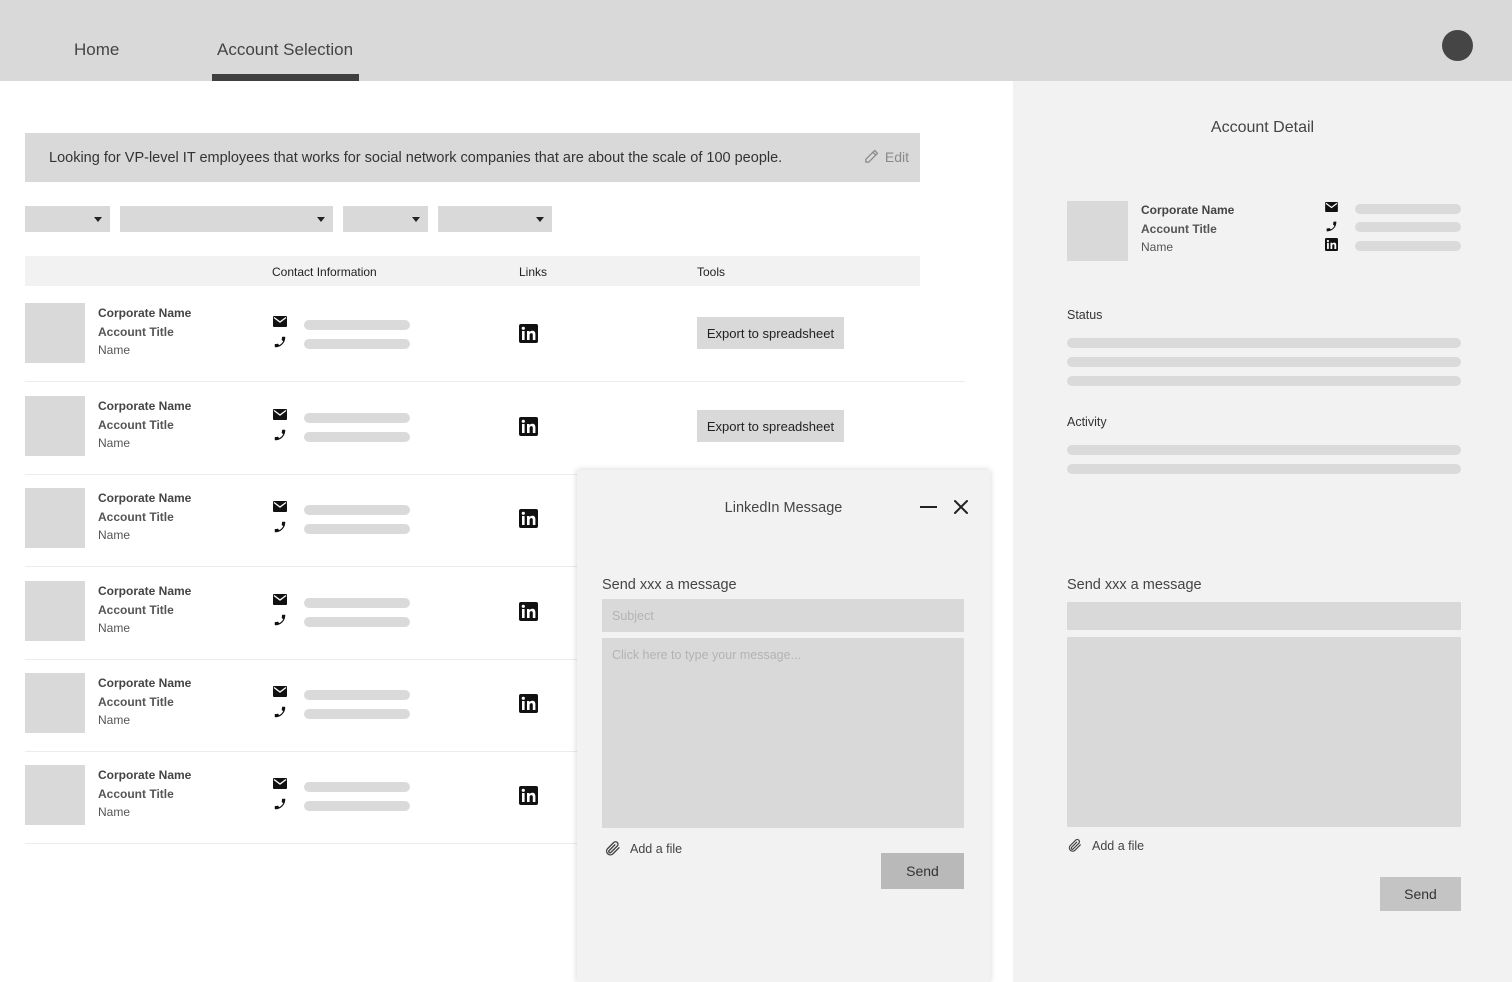 This screenshot has width=1512, height=982. Describe the element at coordinates (533, 272) in the screenshot. I see `header-links: Links` at that location.